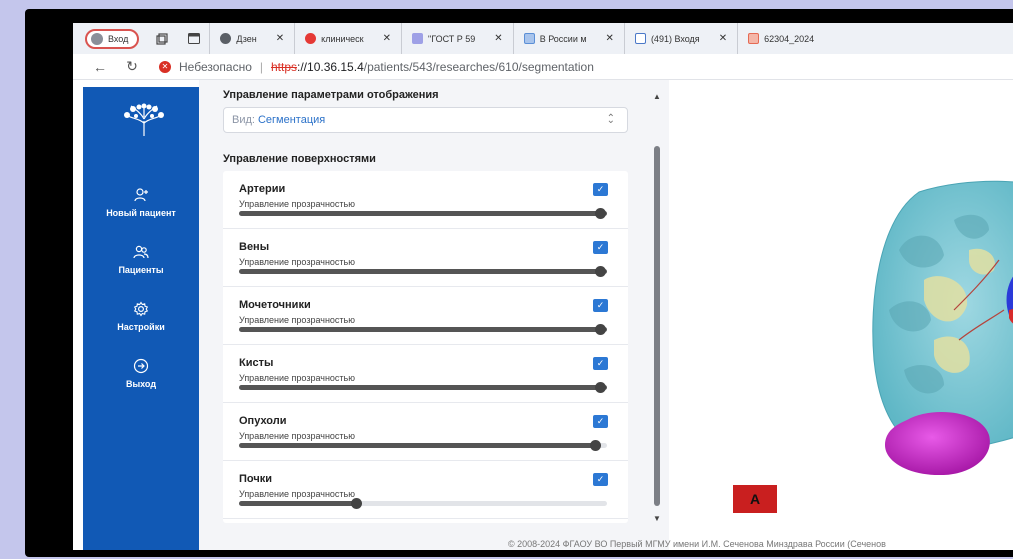  I want to click on document-icon, so click(418, 38).